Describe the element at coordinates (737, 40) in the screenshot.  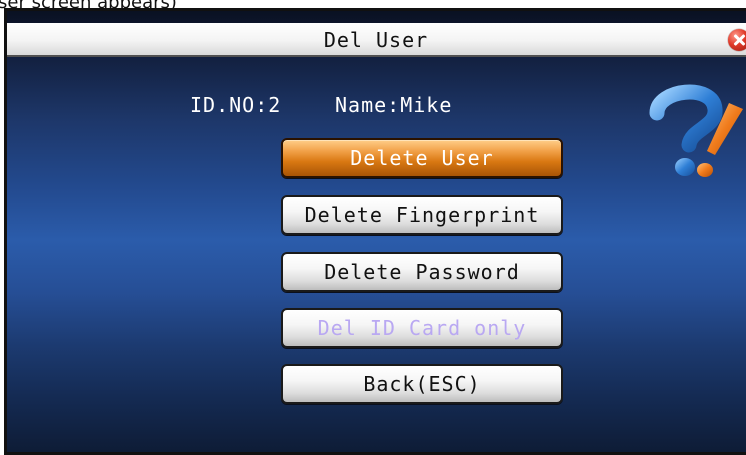
I see `close-icon` at that location.